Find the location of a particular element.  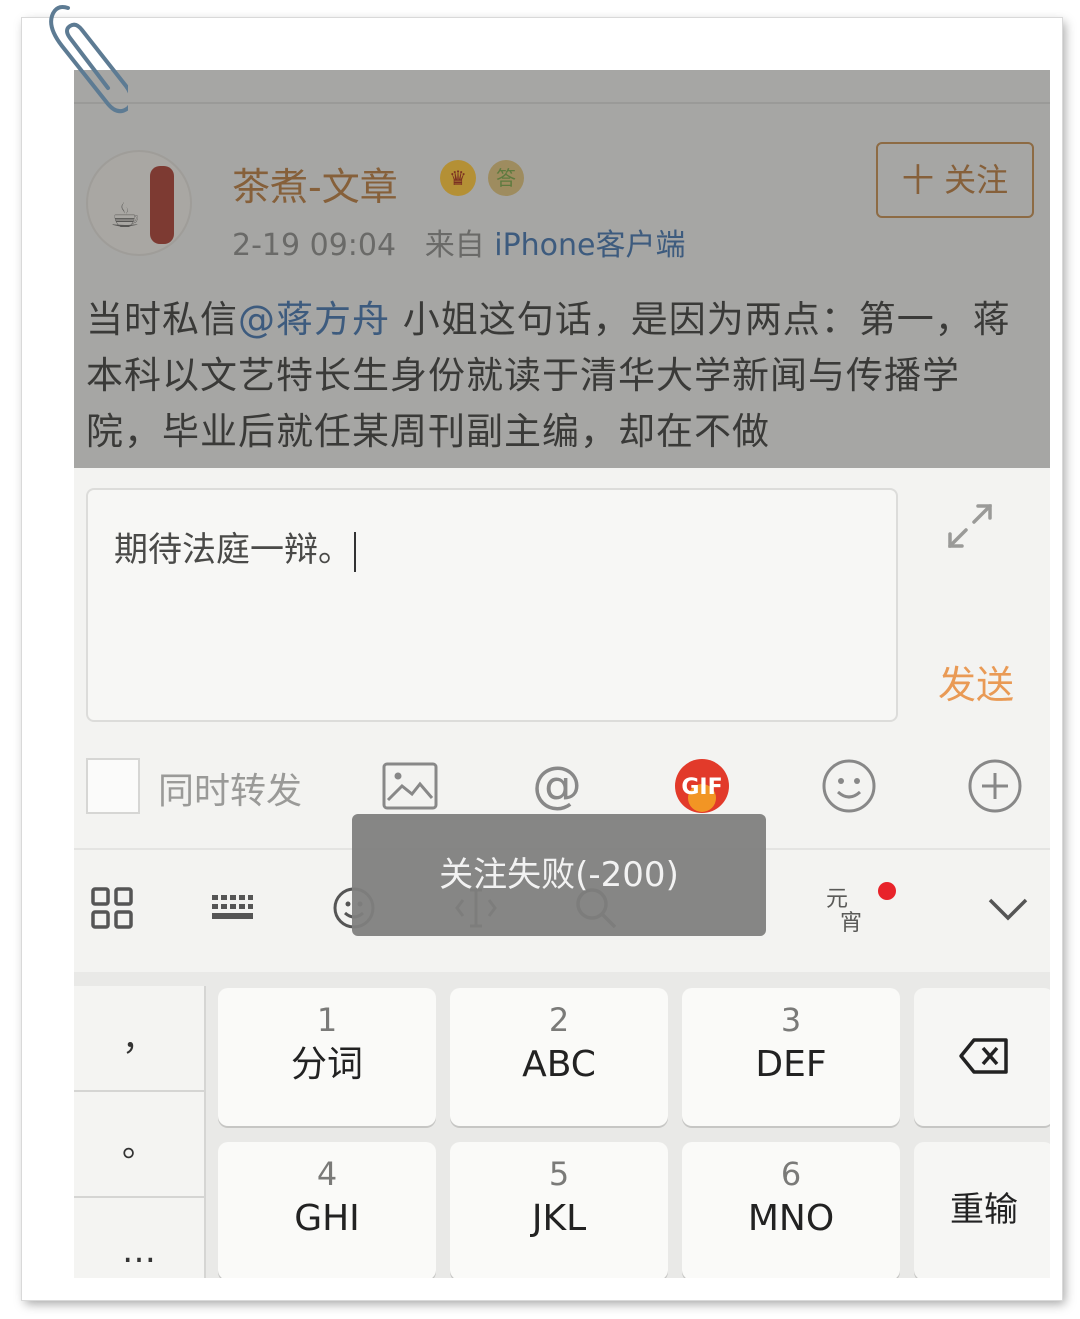

comment-input: 期待法庭一辩。 is located at coordinates (492, 605).